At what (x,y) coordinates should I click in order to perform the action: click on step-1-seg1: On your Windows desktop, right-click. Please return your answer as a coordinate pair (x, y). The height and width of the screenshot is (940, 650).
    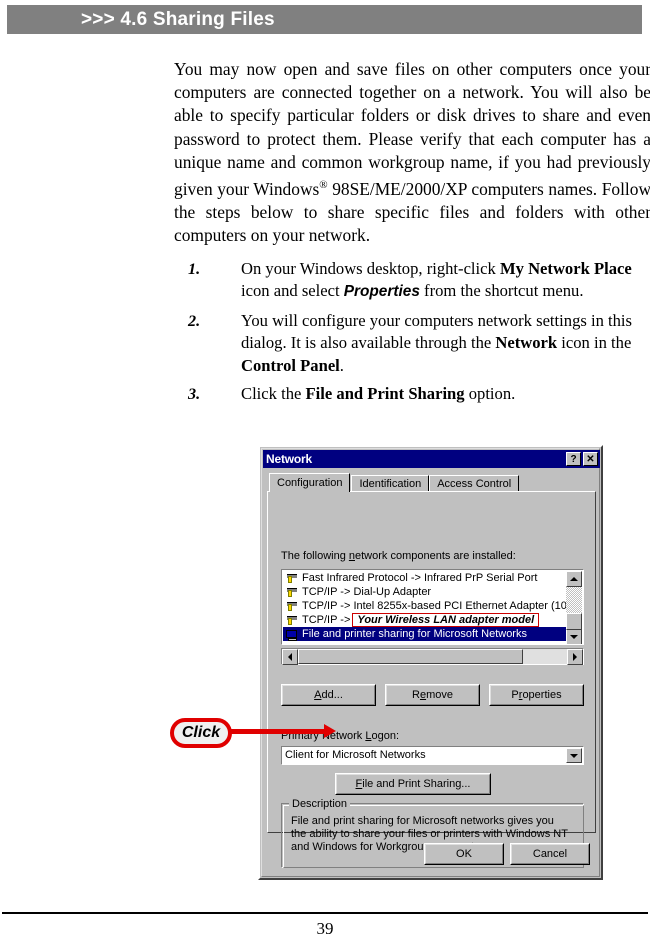
    Looking at the image, I should click on (370, 268).